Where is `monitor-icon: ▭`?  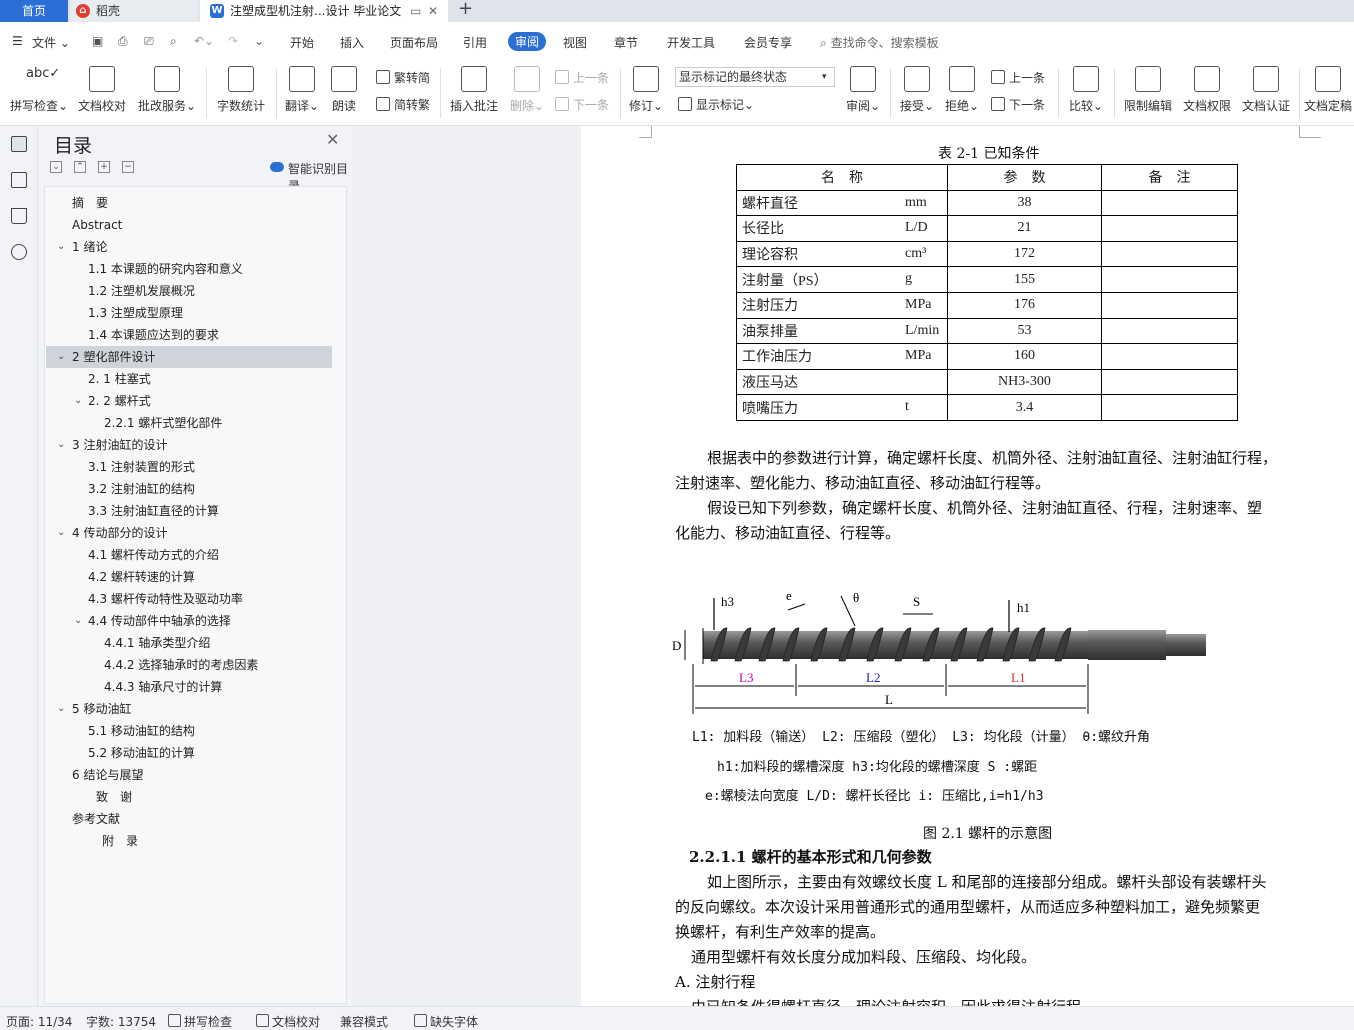 monitor-icon: ▭ is located at coordinates (415, 11).